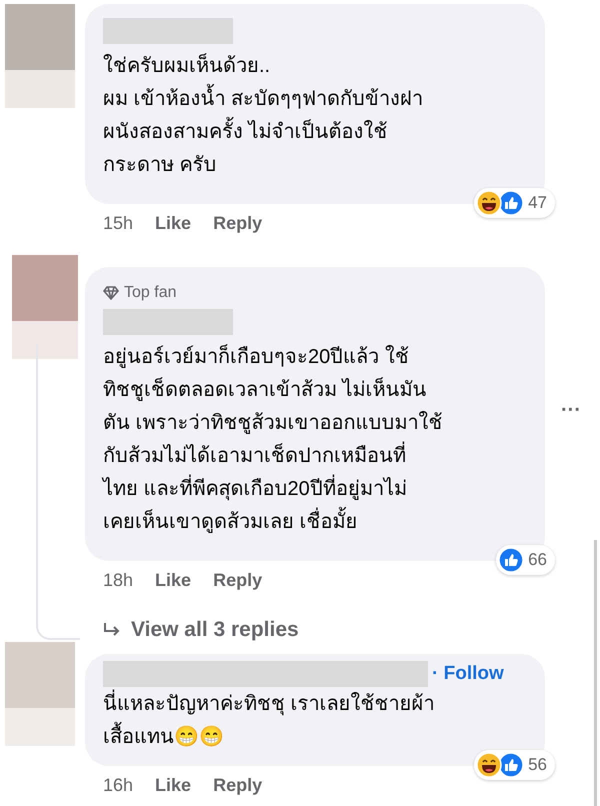 Image resolution: width=600 pixels, height=806 pixels. I want to click on view-replies-link: View all 3 replies, so click(315, 620).